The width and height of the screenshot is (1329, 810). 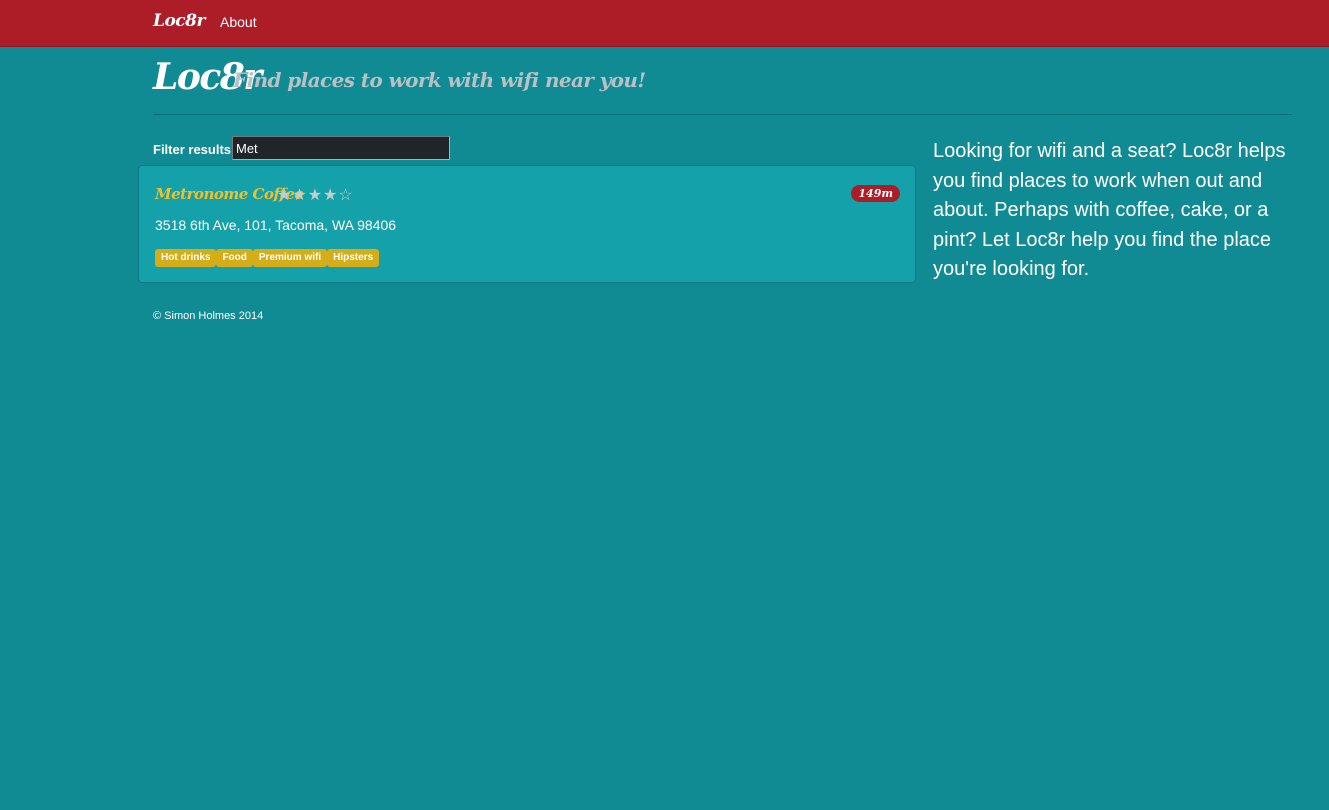 I want to click on page-tagline: Find places to work with wifi near you!, so click(x=439, y=80).